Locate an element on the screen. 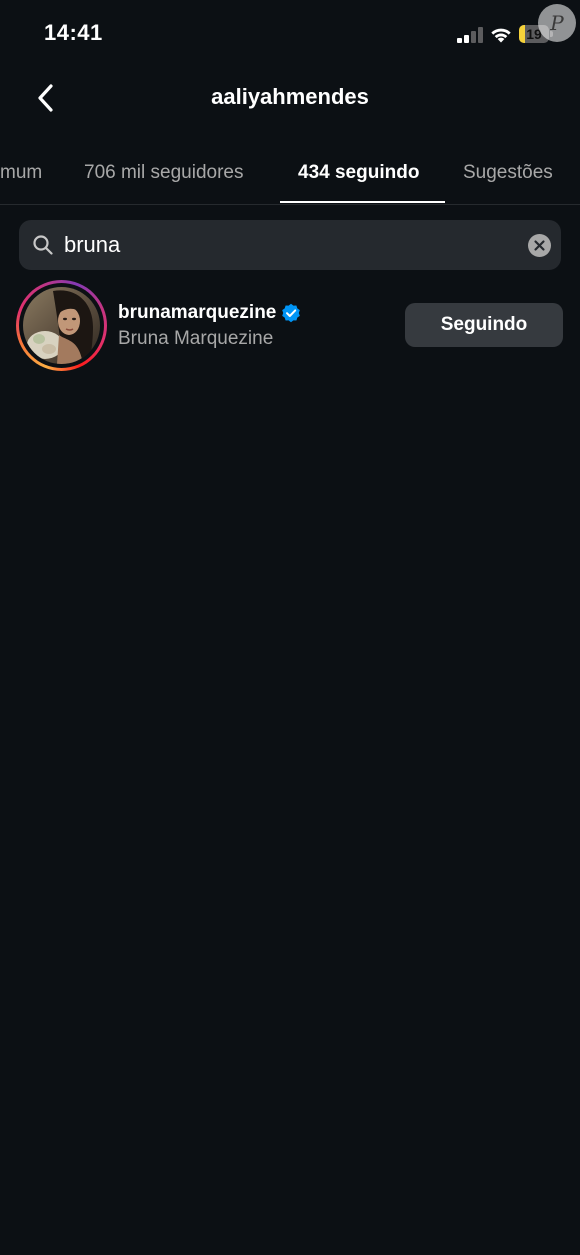 The width and height of the screenshot is (580, 1255). search-bar is located at coordinates (290, 245).